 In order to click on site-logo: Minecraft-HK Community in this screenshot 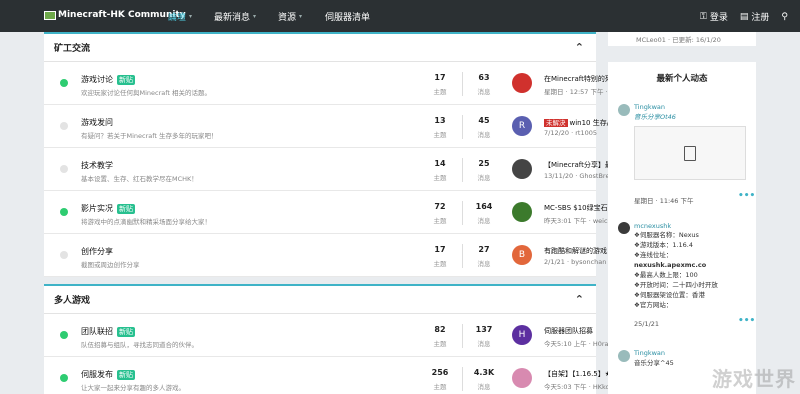, I will do `click(115, 15)`.